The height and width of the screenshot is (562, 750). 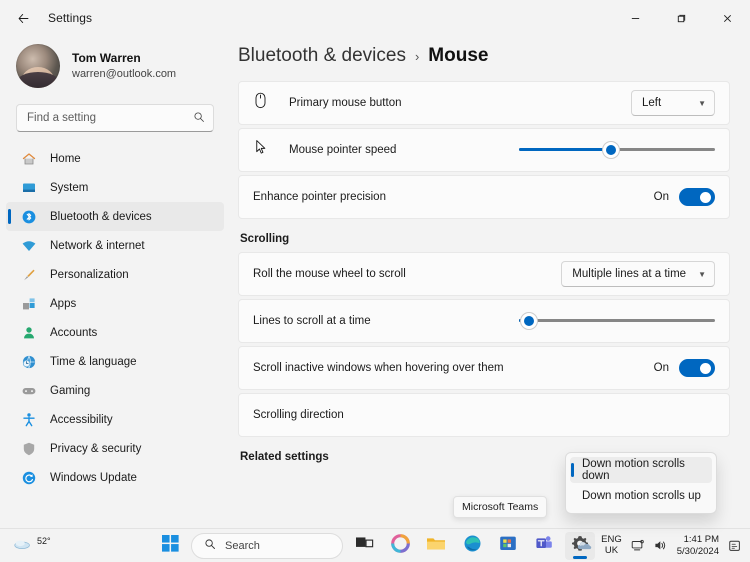 What do you see at coordinates (652, 103) in the screenshot?
I see `primary-mouse-button-value: Left` at bounding box center [652, 103].